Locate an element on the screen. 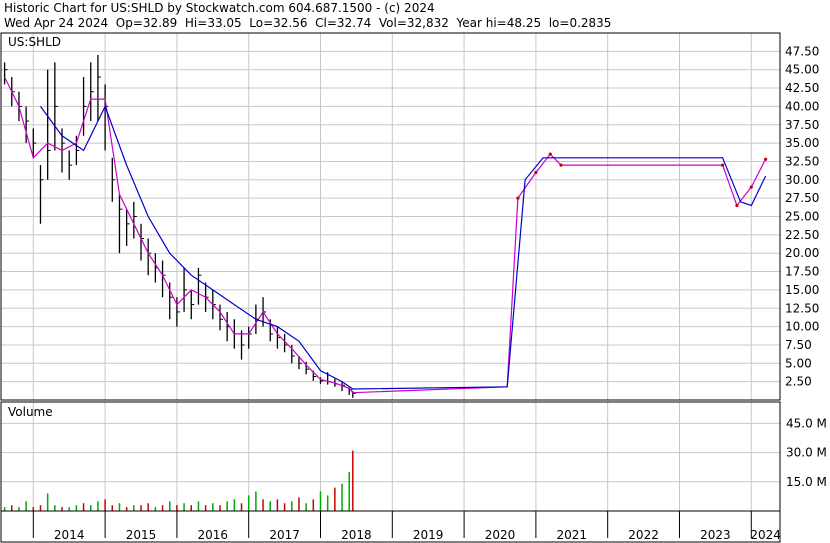  price-axis-tick-label: 25.00 is located at coordinates (802, 217).